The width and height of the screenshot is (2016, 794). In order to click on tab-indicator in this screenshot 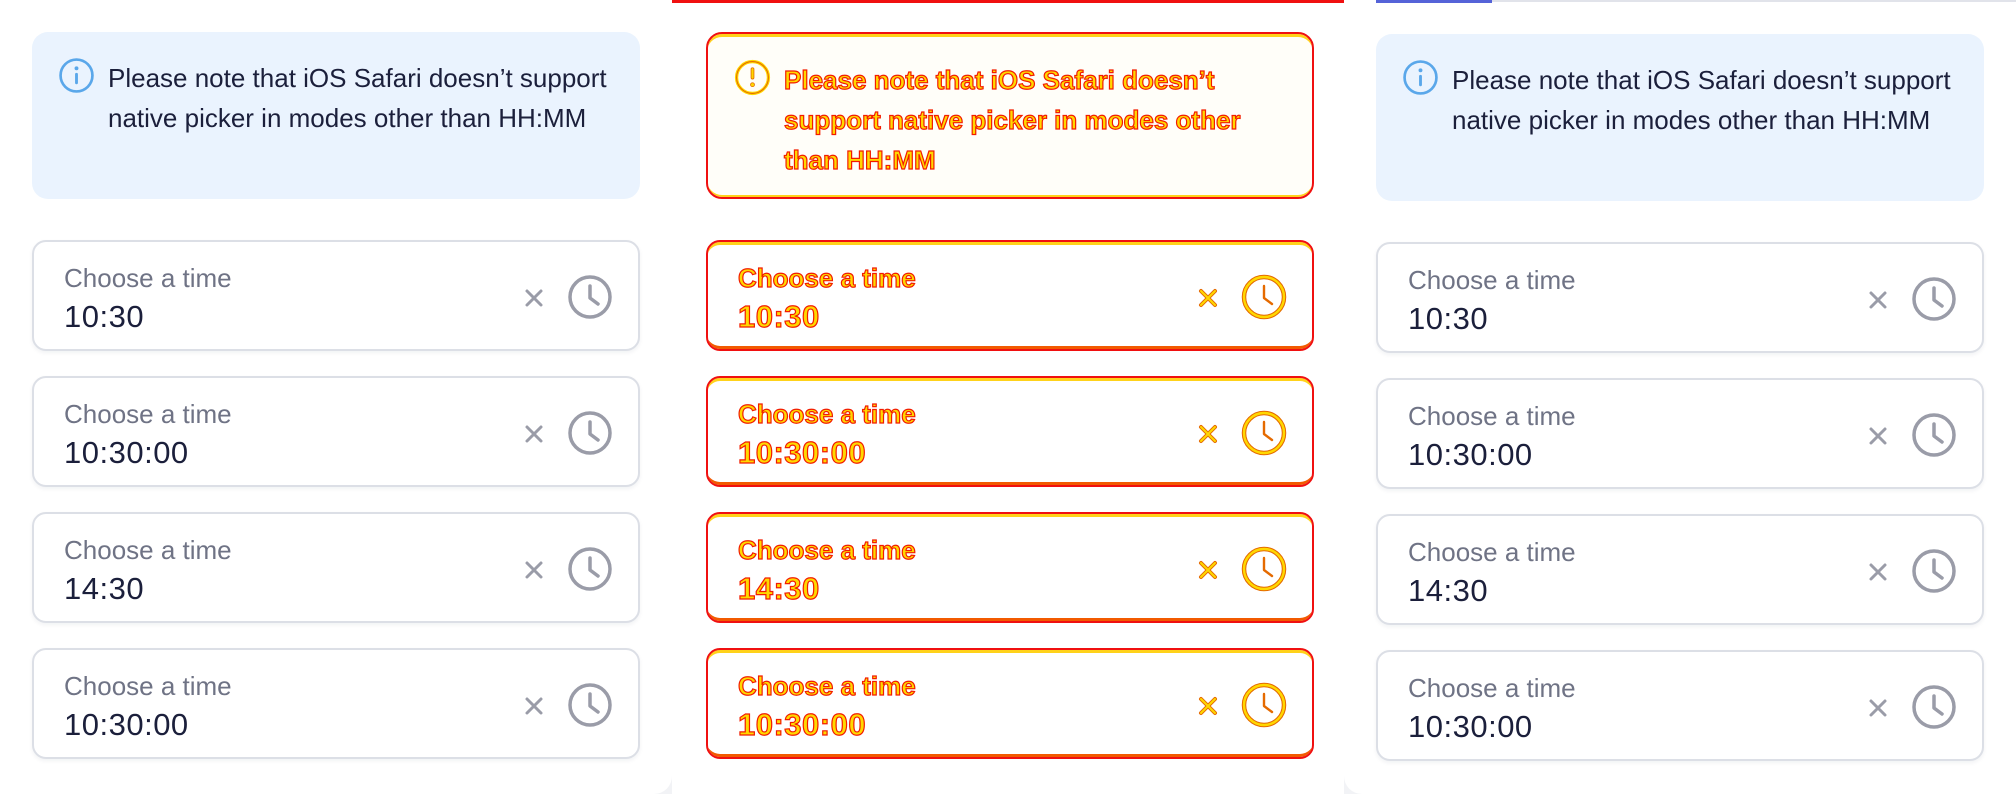, I will do `click(1434, 1)`.